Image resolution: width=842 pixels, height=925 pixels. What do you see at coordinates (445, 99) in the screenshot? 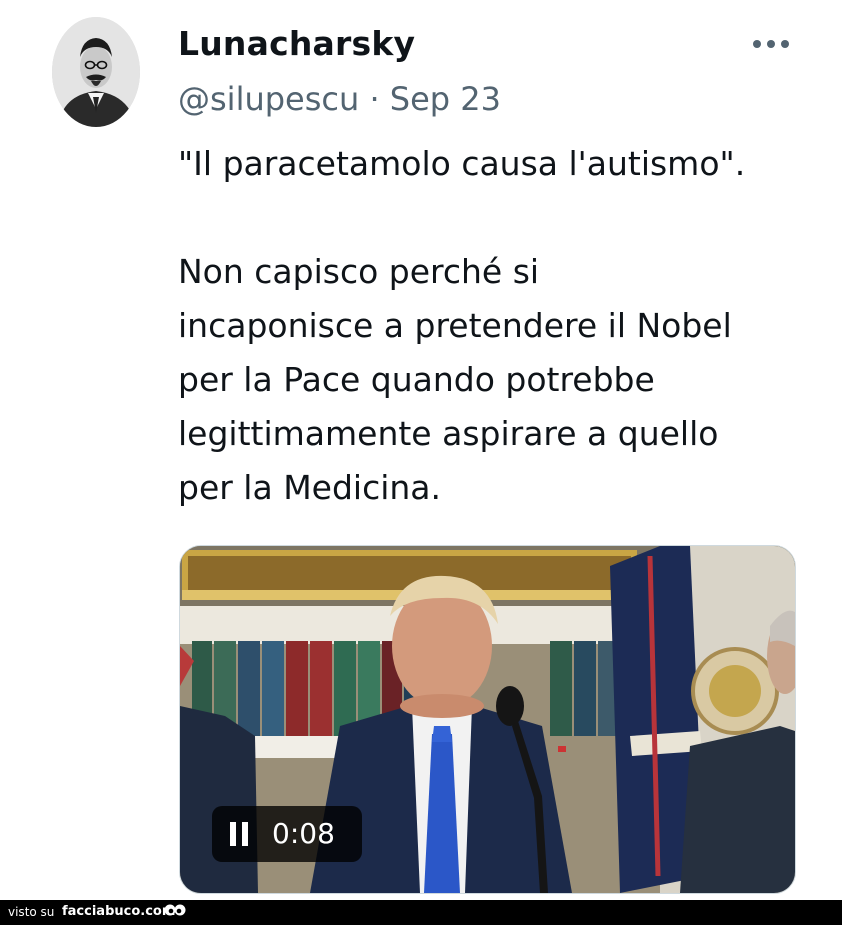
I see `tweet-date: Sep 23` at bounding box center [445, 99].